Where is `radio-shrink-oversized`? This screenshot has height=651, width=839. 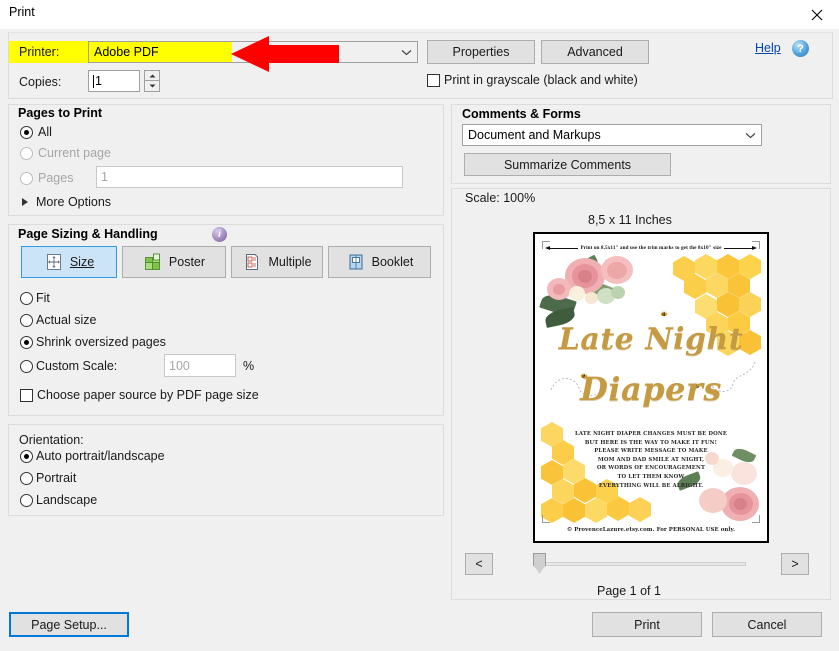
radio-shrink-oversized is located at coordinates (26, 342).